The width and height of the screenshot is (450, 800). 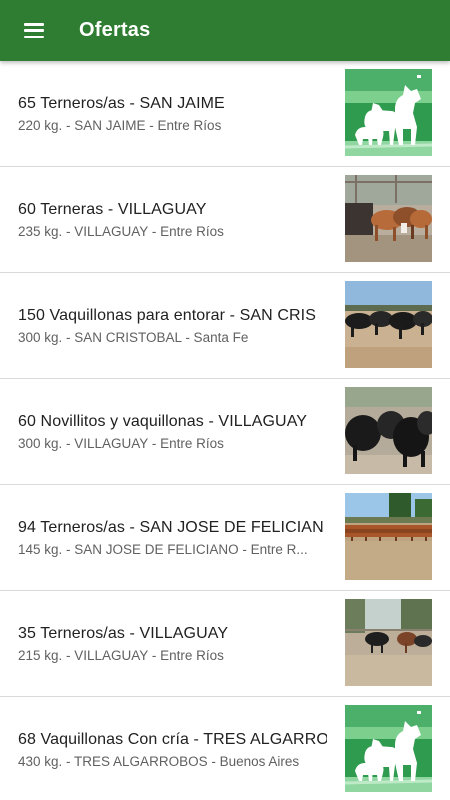 What do you see at coordinates (121, 103) in the screenshot?
I see `offer-title: 65 Terneros/as - SAN JAIME` at bounding box center [121, 103].